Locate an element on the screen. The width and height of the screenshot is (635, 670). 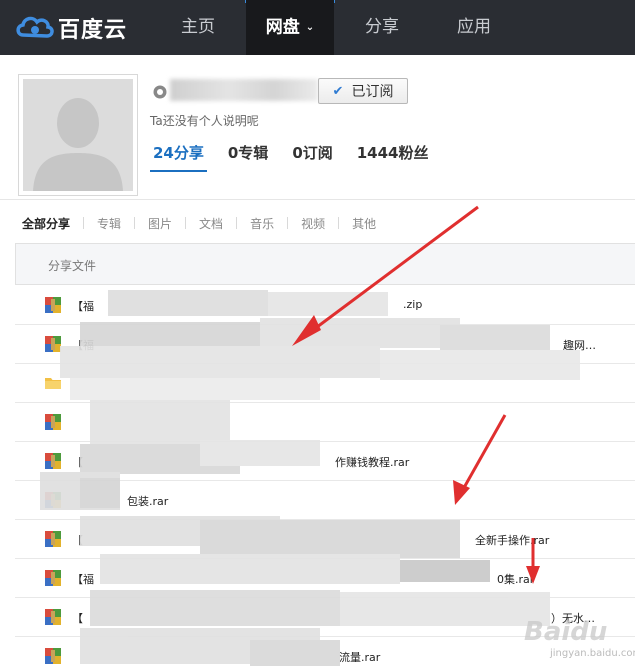
nav-share: 分享 is located at coordinates (382, 27).